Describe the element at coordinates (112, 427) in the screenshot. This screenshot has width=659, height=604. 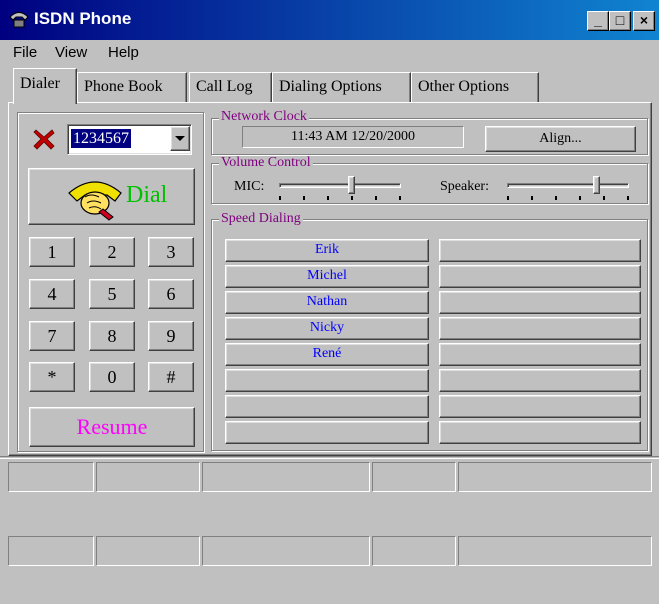
I see `resume-button: Resume` at that location.